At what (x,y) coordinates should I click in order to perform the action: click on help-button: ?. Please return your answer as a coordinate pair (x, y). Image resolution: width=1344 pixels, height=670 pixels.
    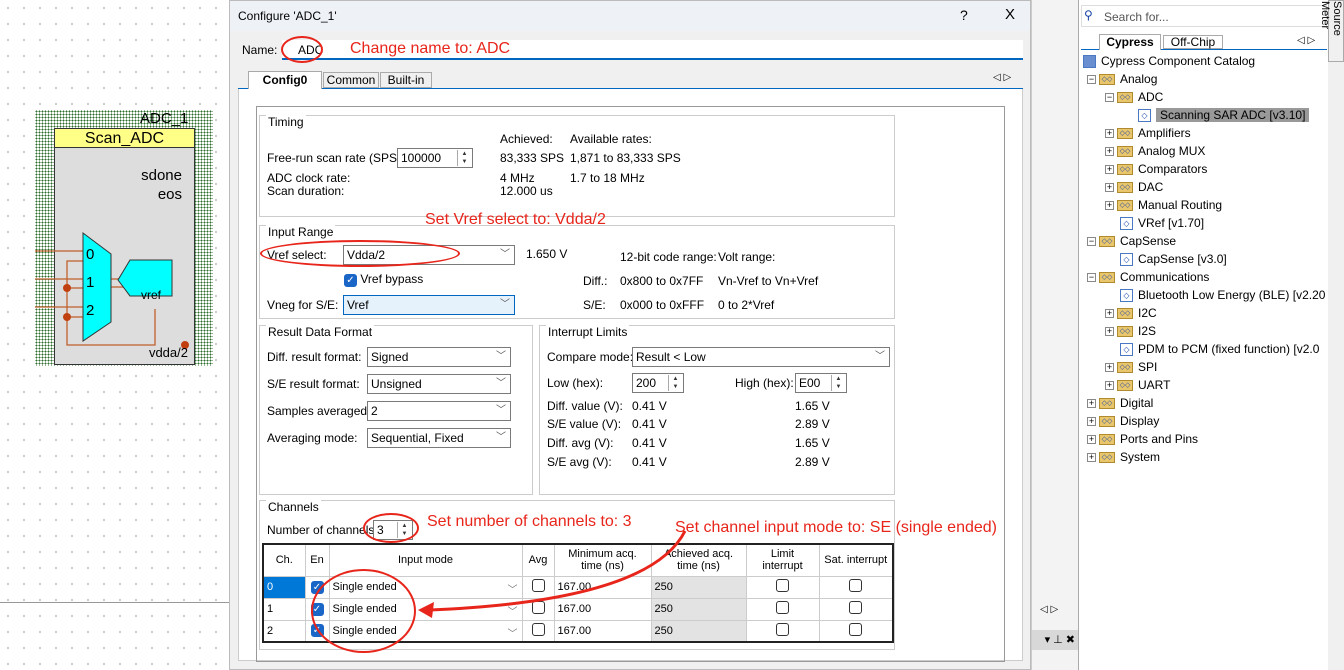
    Looking at the image, I should click on (964, 15).